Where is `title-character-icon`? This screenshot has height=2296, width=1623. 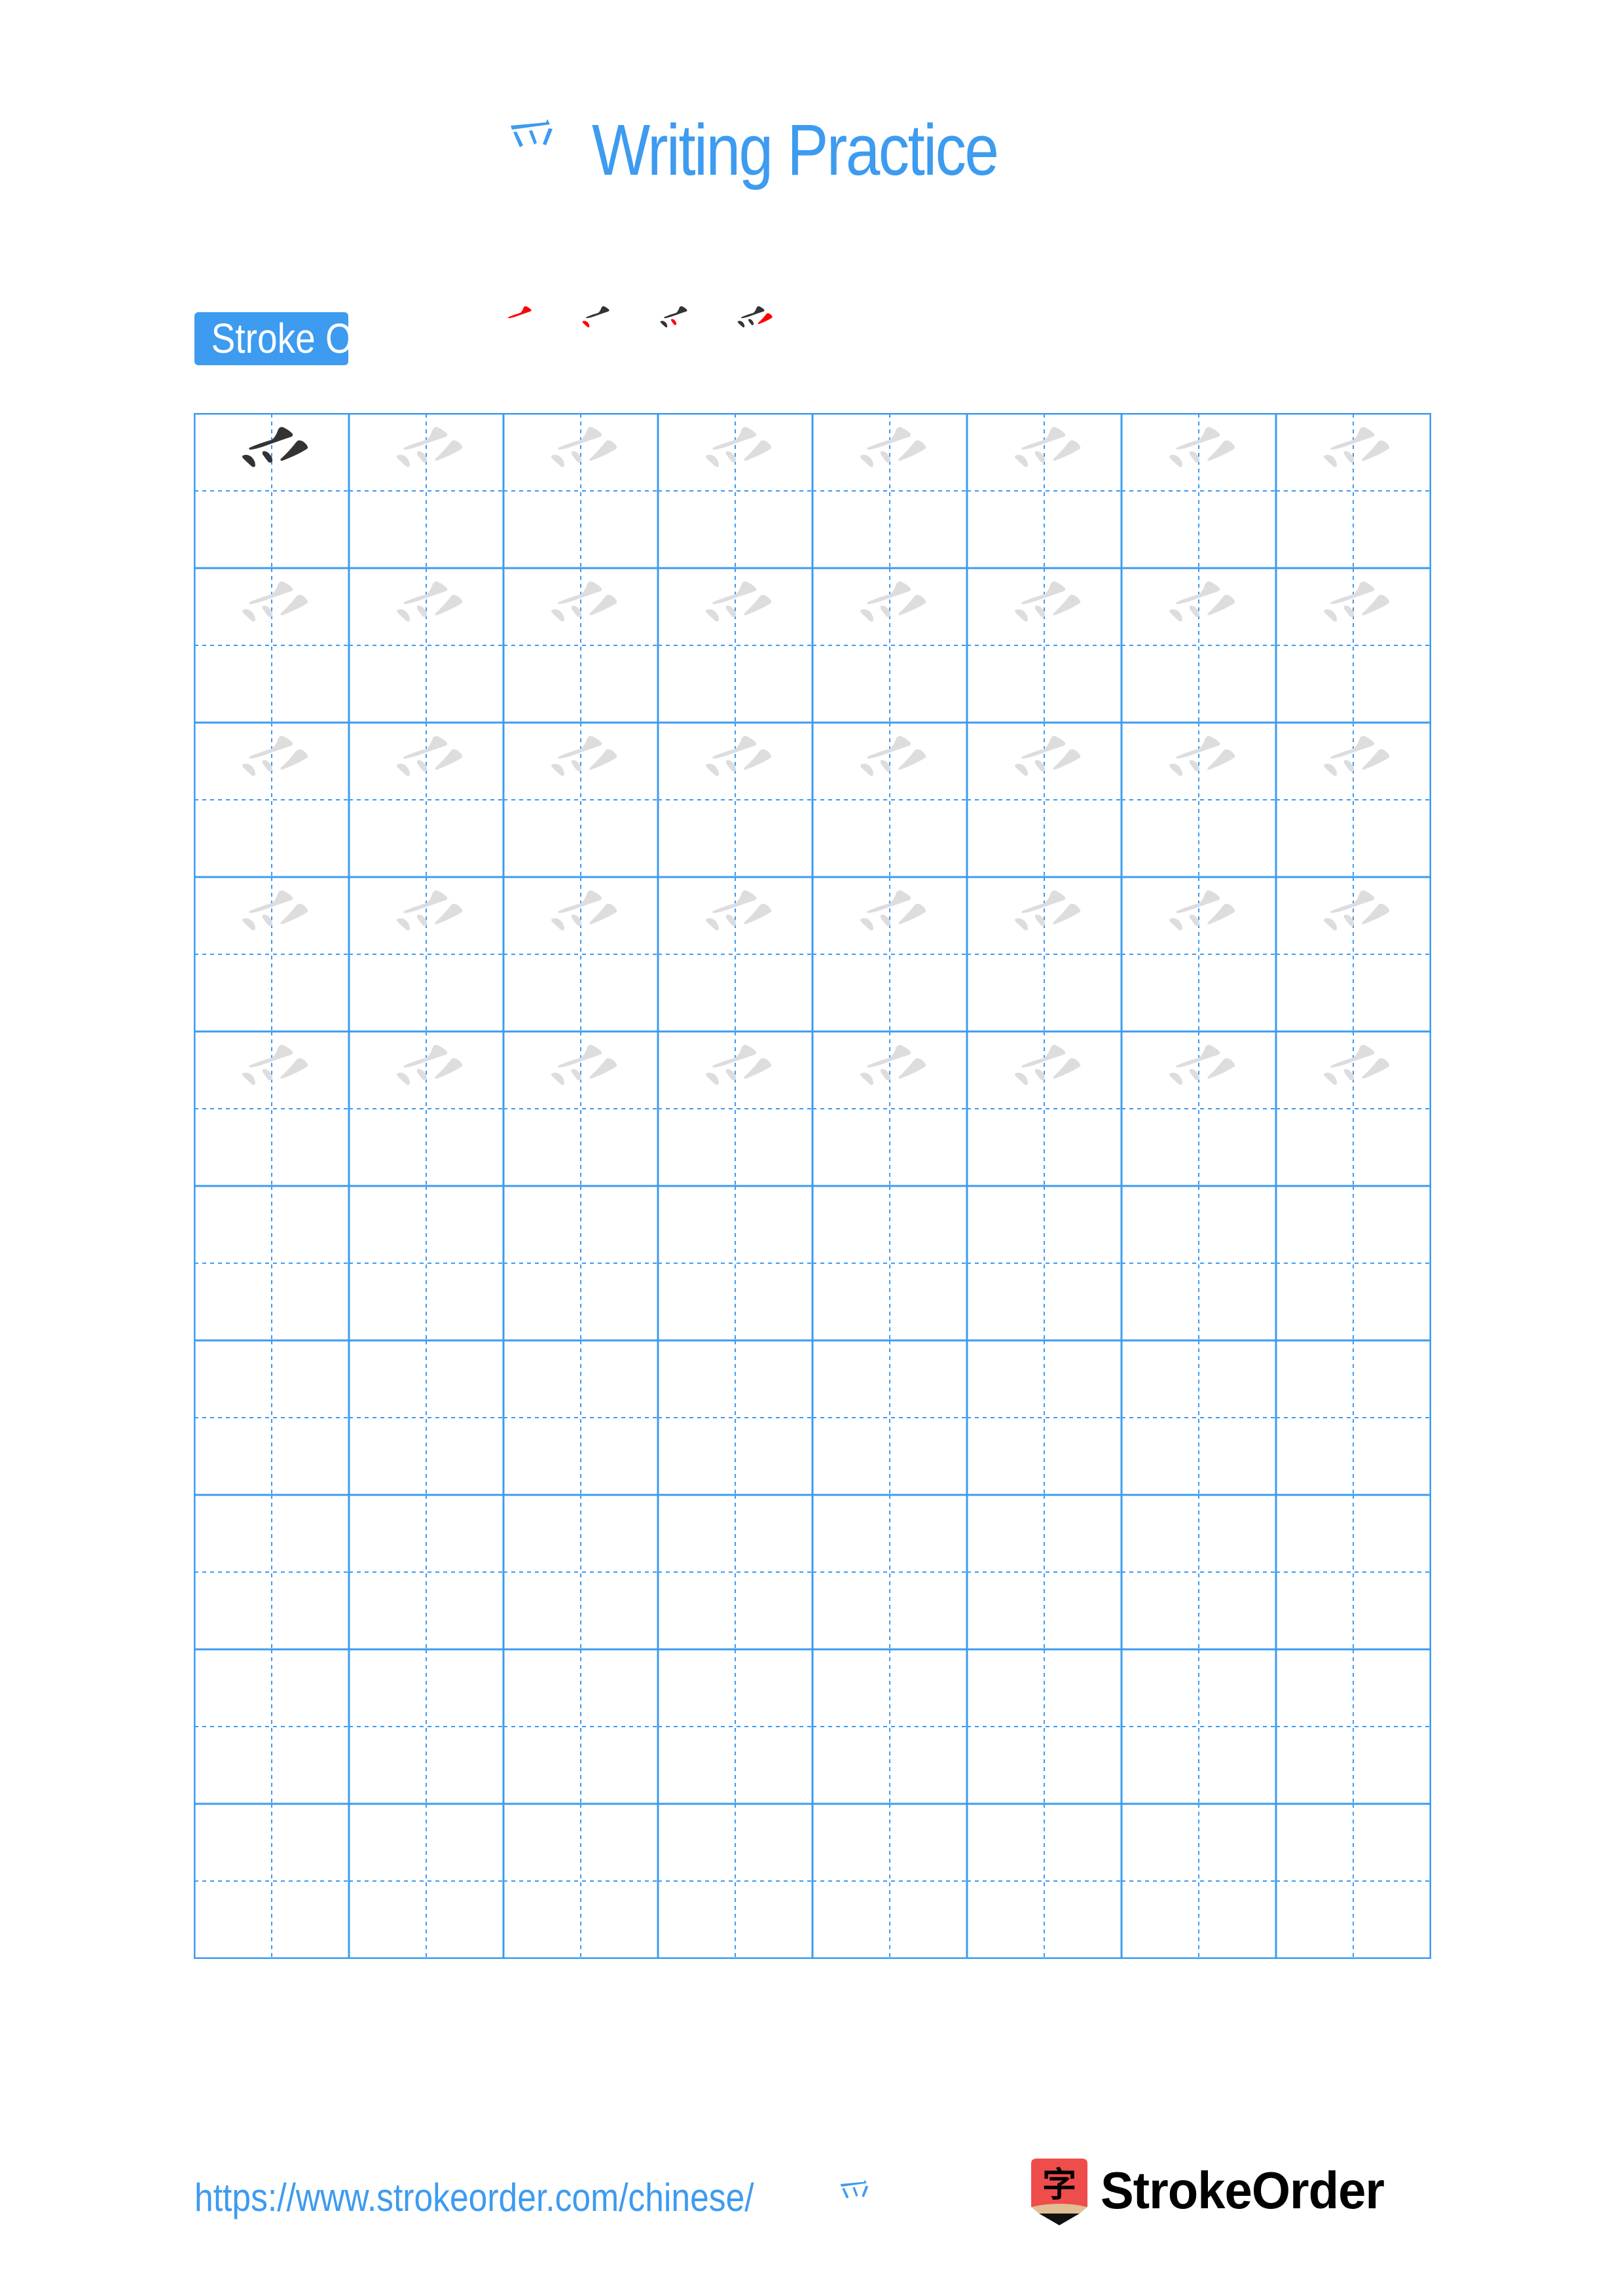
title-character-icon is located at coordinates (531, 133).